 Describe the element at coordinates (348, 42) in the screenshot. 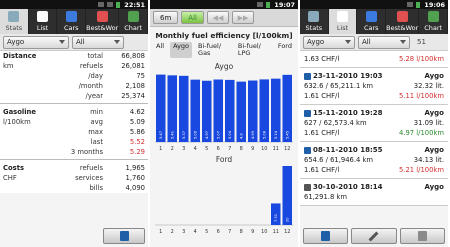

I see `chevron-down-icon` at that location.